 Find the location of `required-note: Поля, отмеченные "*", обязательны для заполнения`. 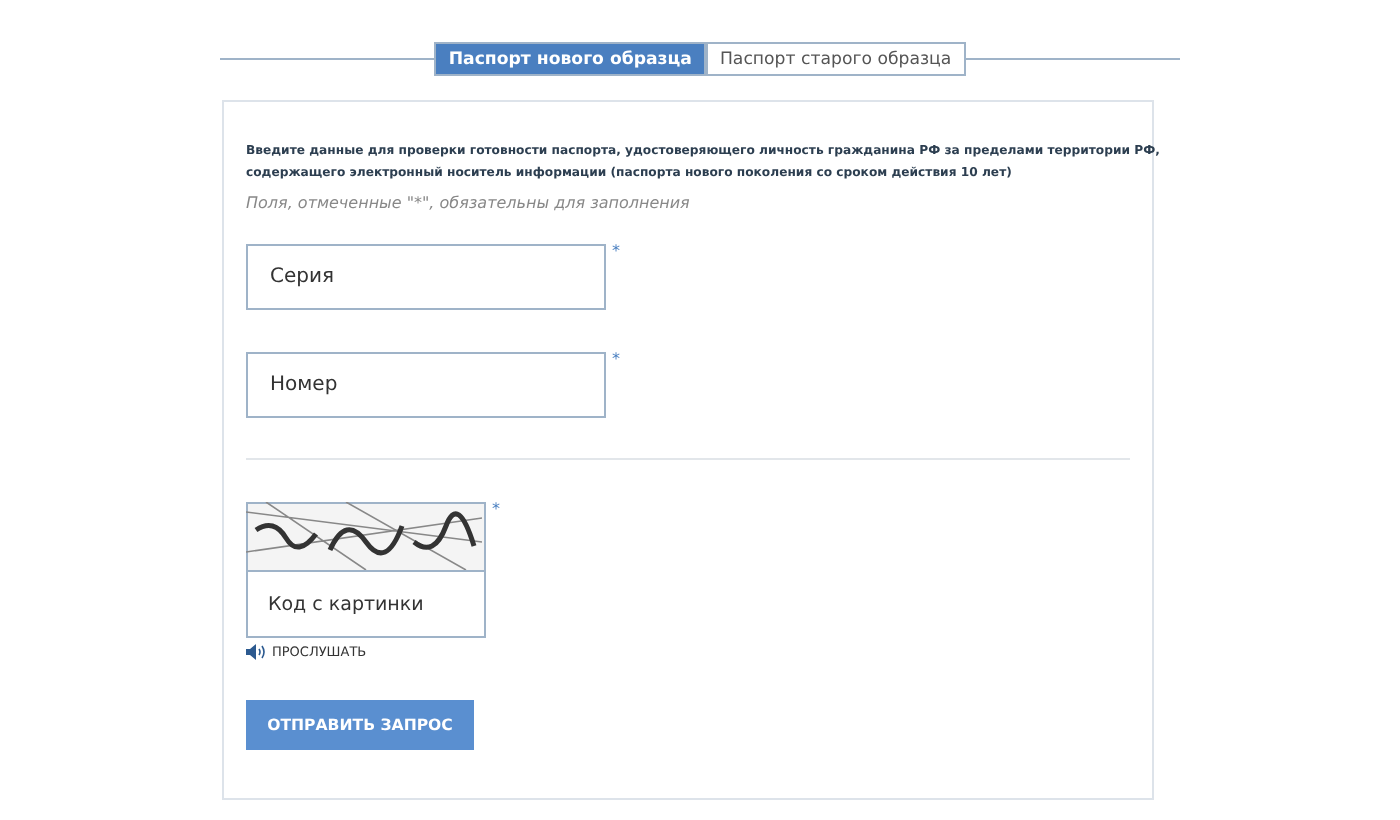

required-note: Поля, отмеченные "*", обязательны для заполнения is located at coordinates (469, 203).